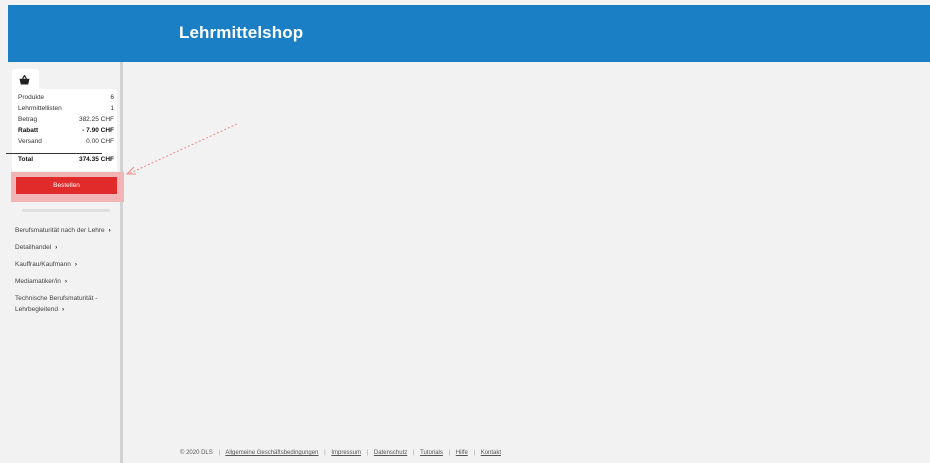 The height and width of the screenshot is (463, 930). What do you see at coordinates (66, 142) in the screenshot?
I see `cart-row-shipping: Versand 0.00 CHF` at bounding box center [66, 142].